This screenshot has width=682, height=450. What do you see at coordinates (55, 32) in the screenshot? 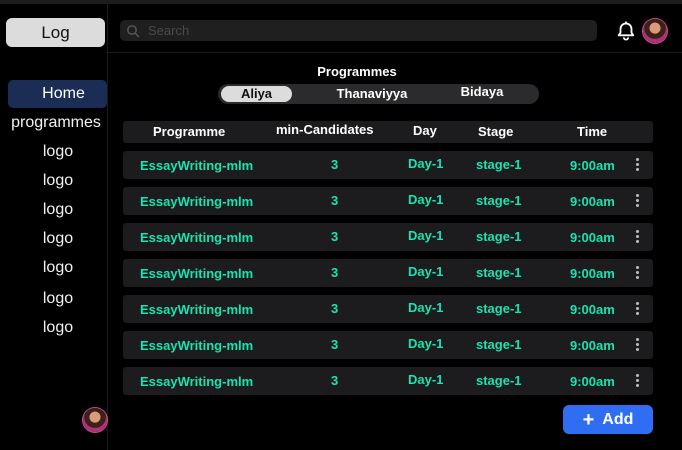
I see `log-button: Log` at bounding box center [55, 32].